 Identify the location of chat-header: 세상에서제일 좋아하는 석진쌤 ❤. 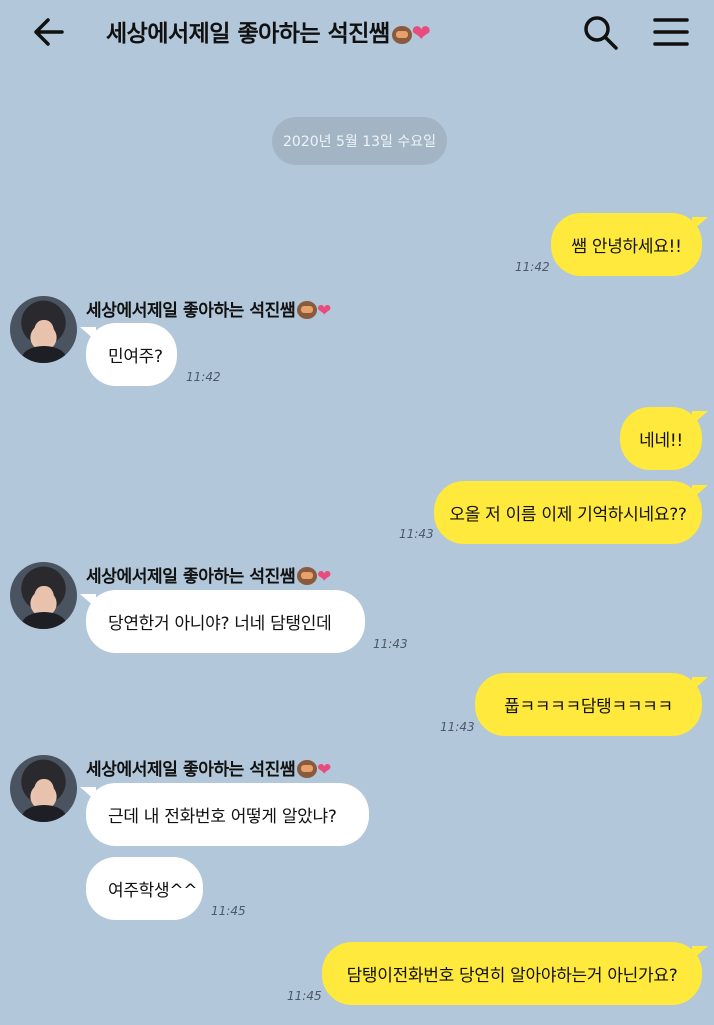
(357, 32).